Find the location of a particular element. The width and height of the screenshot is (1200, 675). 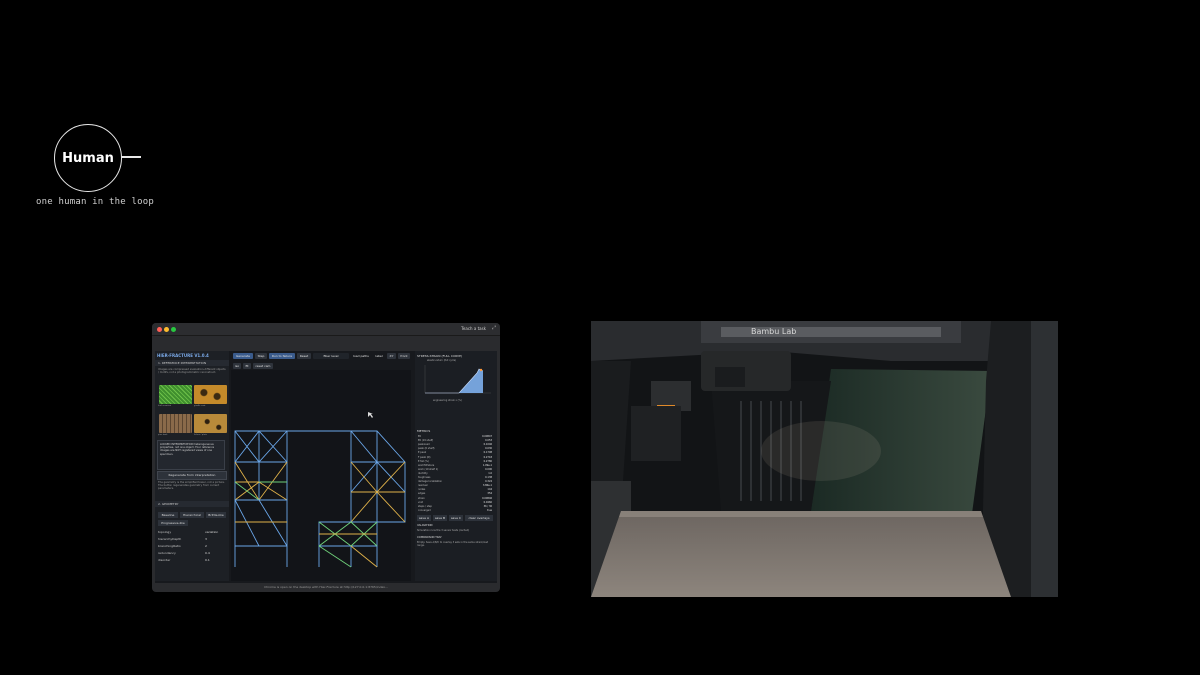

save-a-button: save A is located at coordinates (424, 518).